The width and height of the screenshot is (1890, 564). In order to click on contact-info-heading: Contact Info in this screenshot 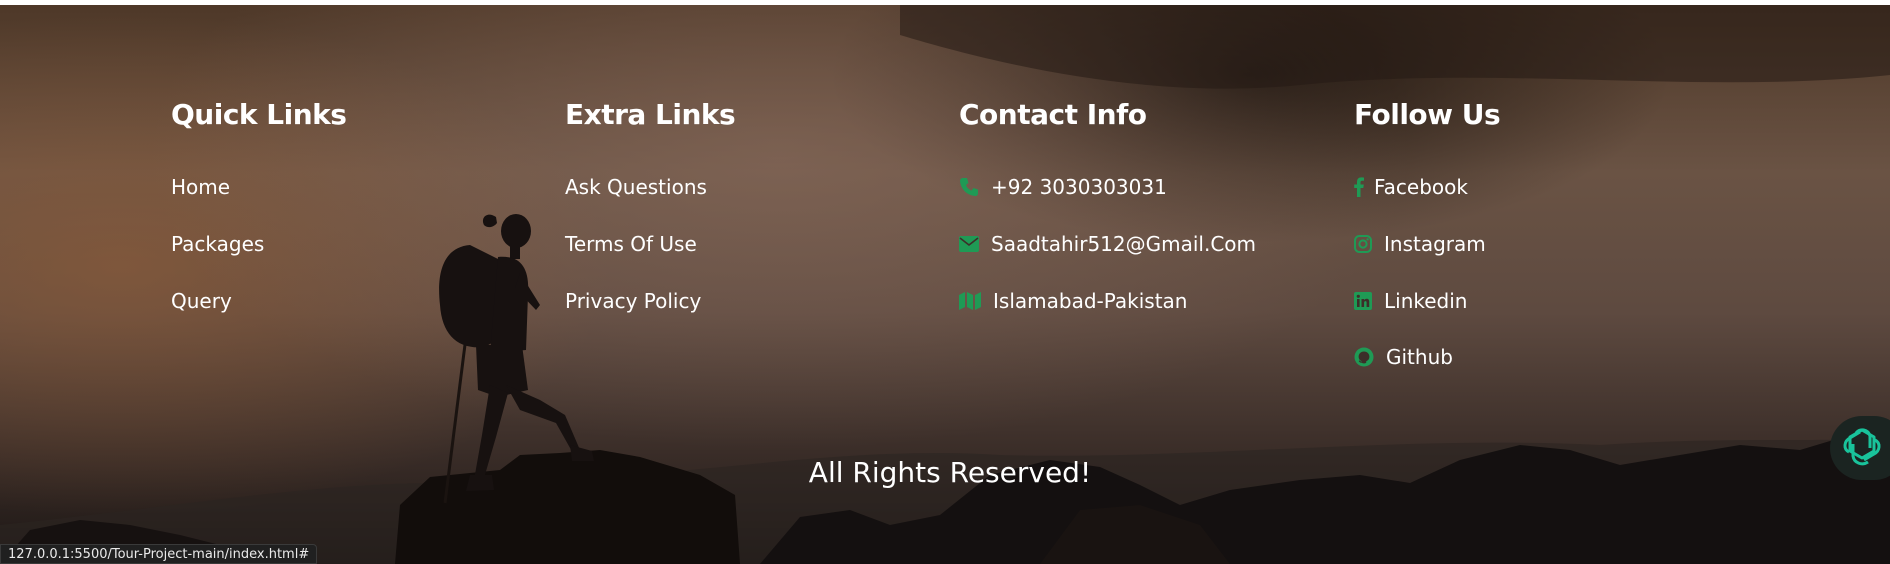, I will do `click(1053, 114)`.